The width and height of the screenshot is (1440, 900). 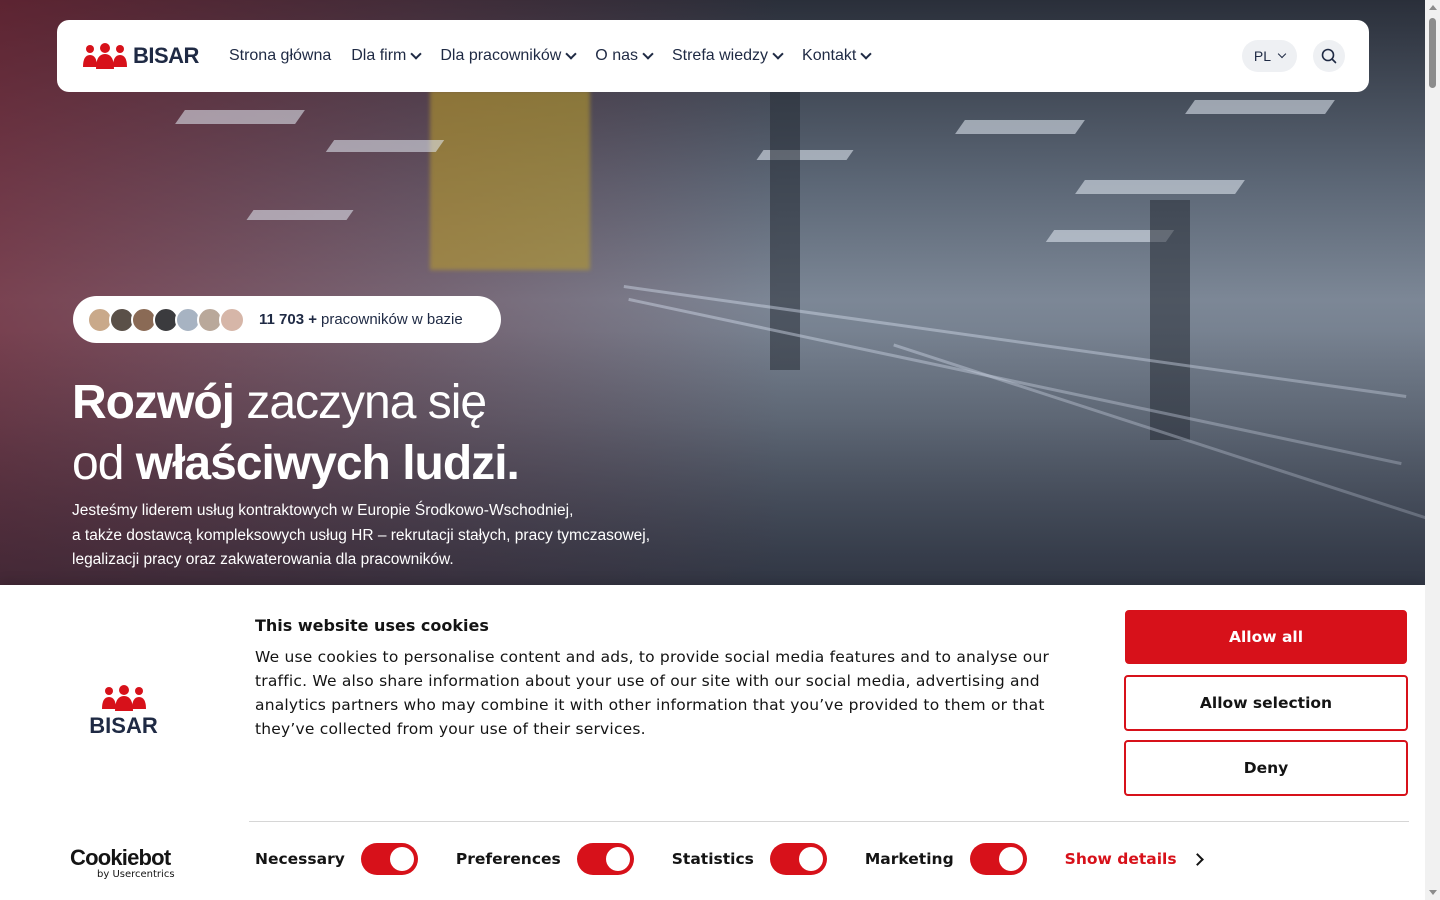 I want to click on toggle-marketing: Marketing, so click(x=946, y=859).